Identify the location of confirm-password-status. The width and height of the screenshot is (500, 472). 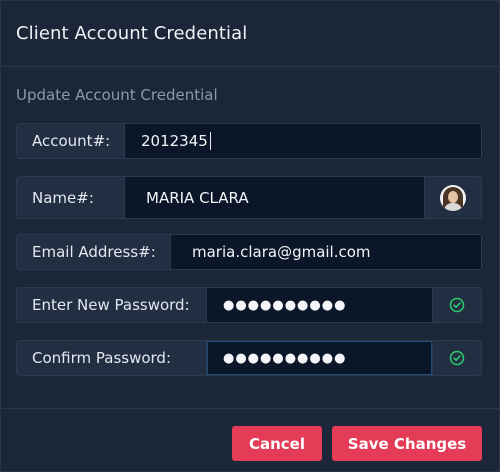
(456, 358).